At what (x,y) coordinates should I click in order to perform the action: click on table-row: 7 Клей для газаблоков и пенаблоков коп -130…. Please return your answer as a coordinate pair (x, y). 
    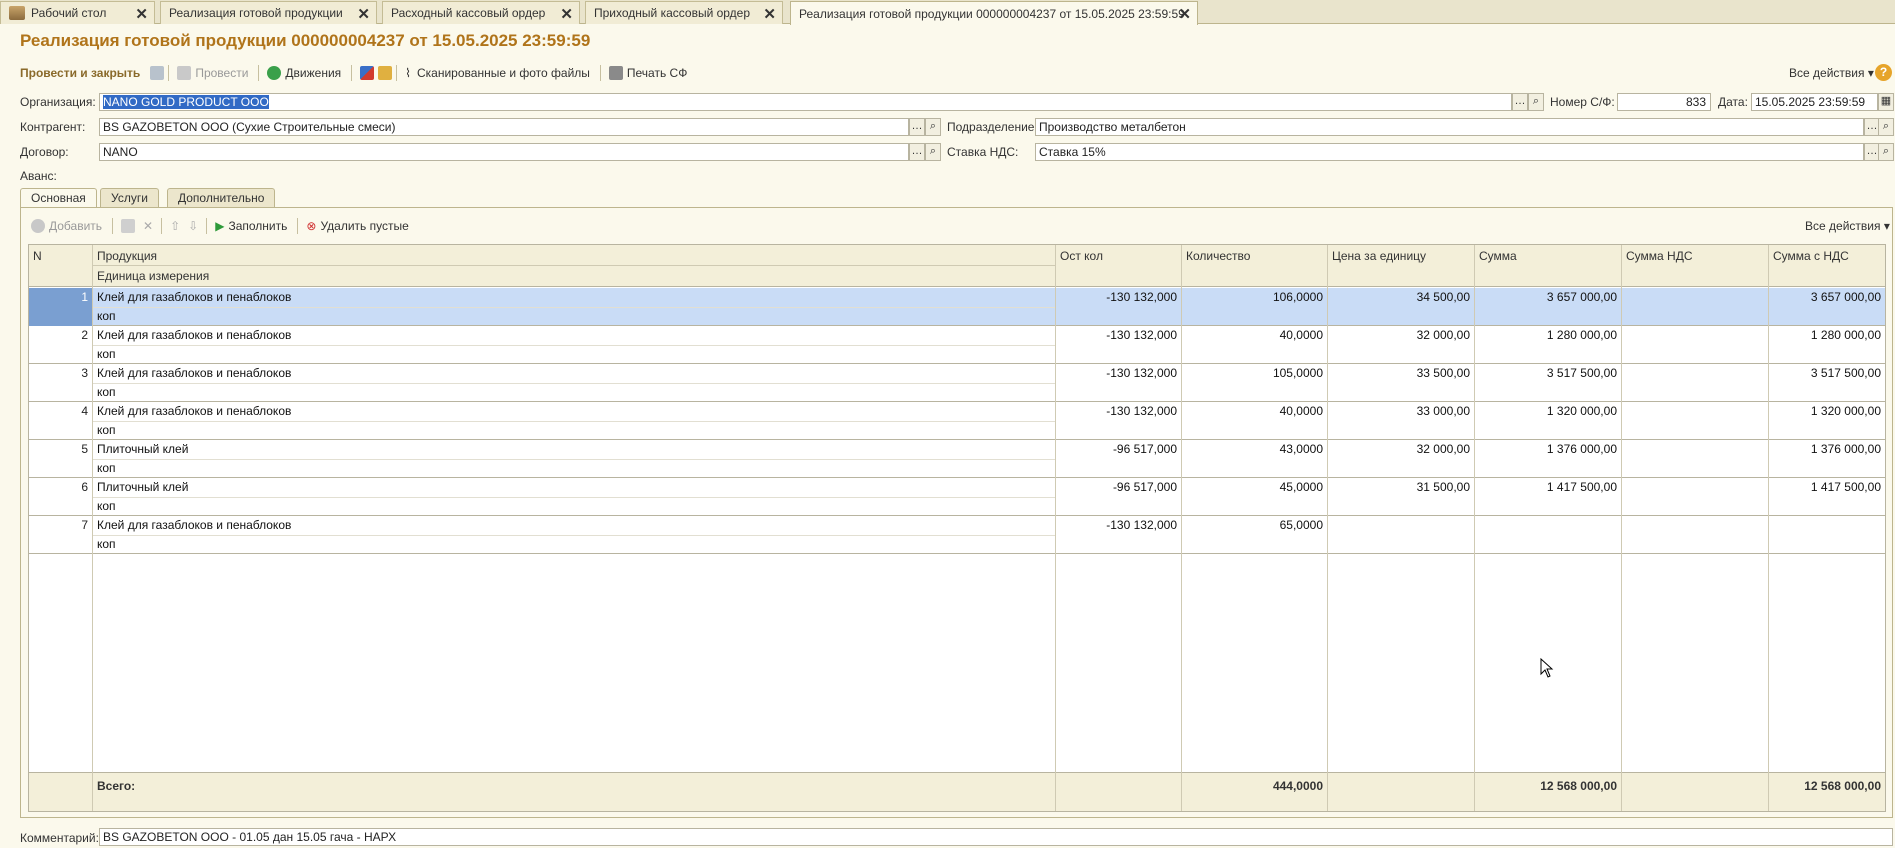
    Looking at the image, I should click on (957, 535).